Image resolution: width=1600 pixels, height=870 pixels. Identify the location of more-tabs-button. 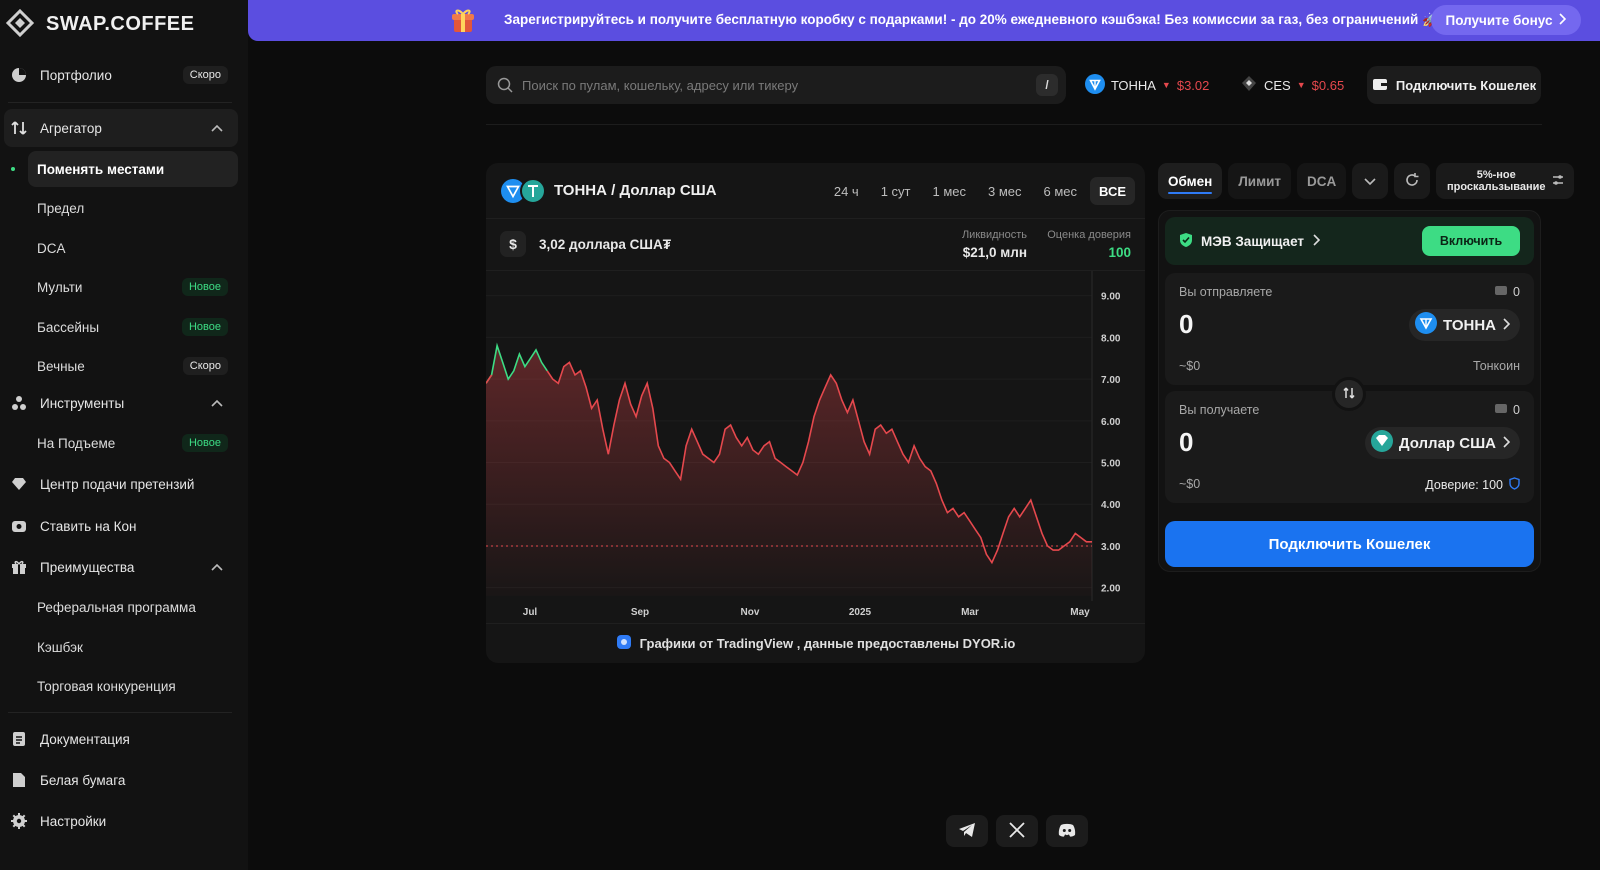
(1370, 181).